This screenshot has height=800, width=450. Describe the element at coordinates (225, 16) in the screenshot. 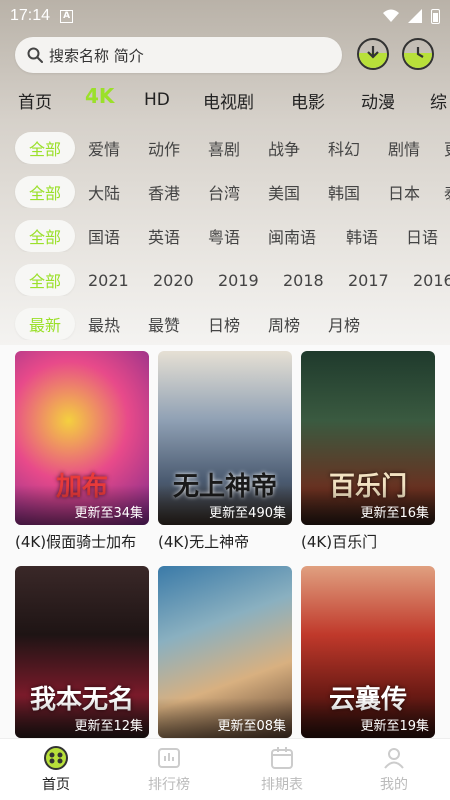

I see `status-bar: 17:14 A` at that location.